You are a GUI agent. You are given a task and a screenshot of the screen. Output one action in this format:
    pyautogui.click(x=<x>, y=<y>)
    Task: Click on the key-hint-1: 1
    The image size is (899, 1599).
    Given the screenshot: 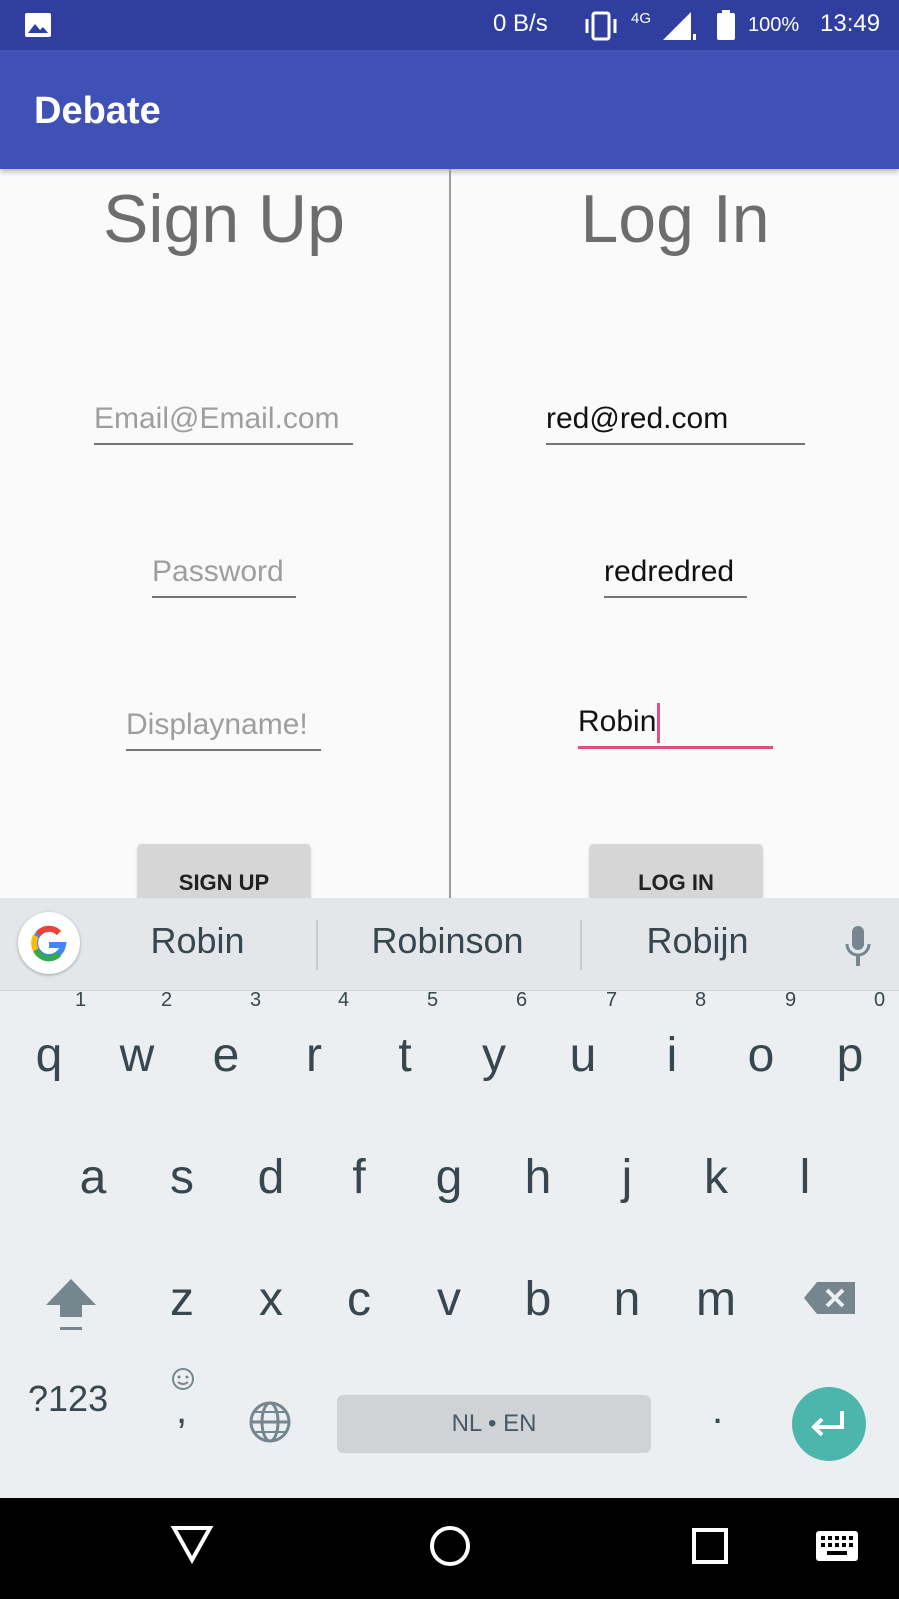 What is the action you would take?
    pyautogui.click(x=81, y=1000)
    